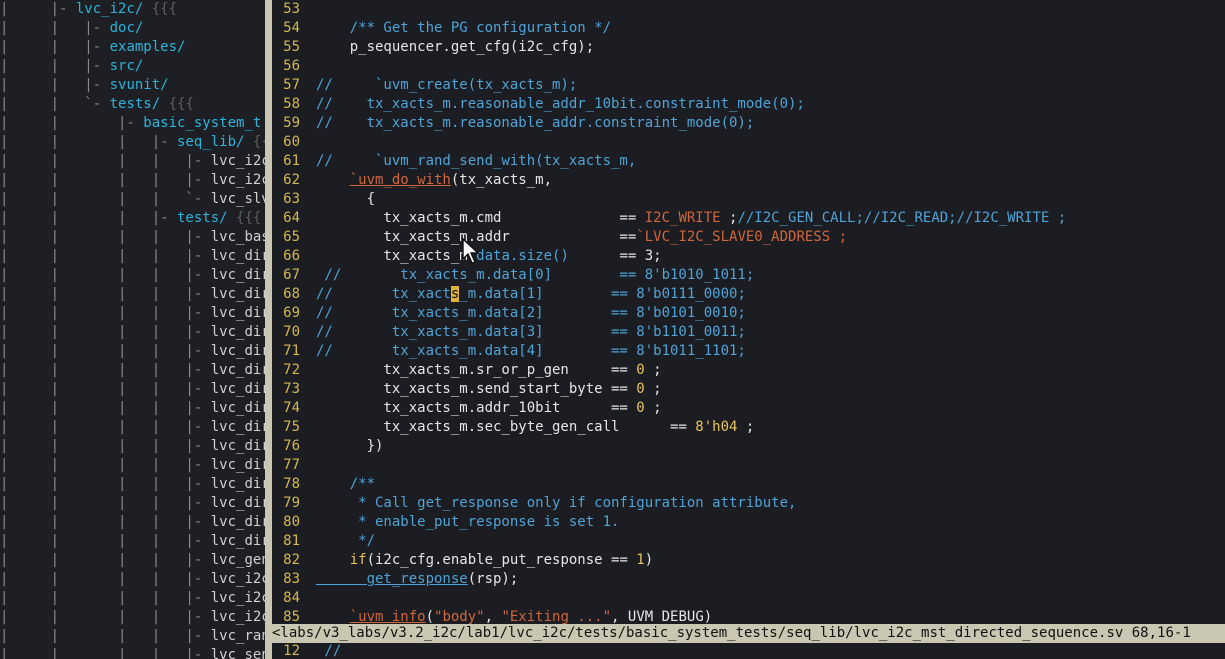 Image resolution: width=1225 pixels, height=659 pixels. Describe the element at coordinates (105, 9) in the screenshot. I see `tree-item-name: lvc_i2c/` at that location.